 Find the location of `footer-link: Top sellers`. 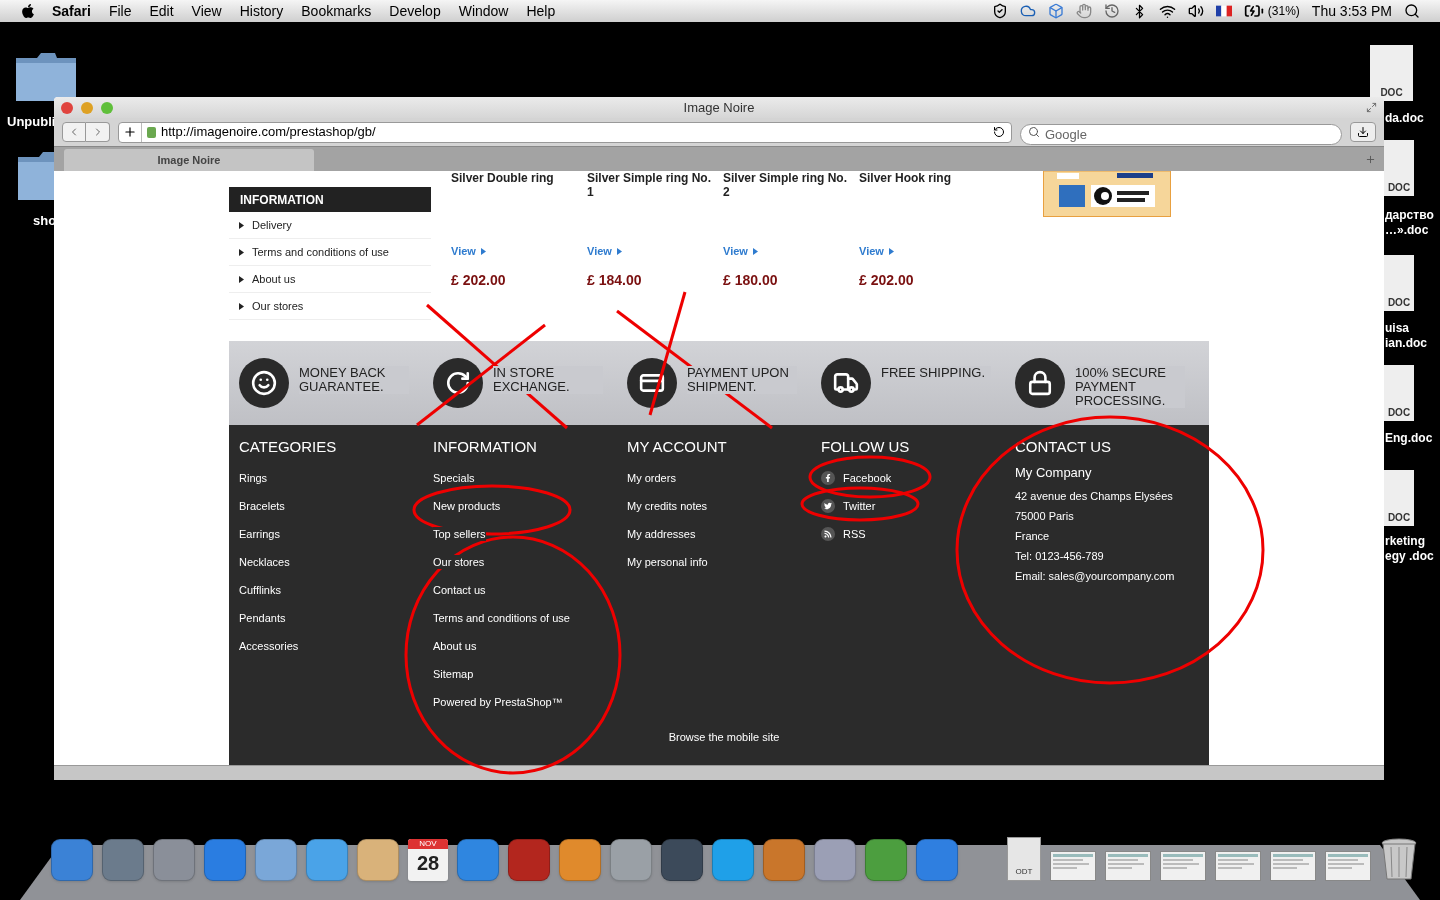

footer-link: Top sellers is located at coordinates (459, 534).